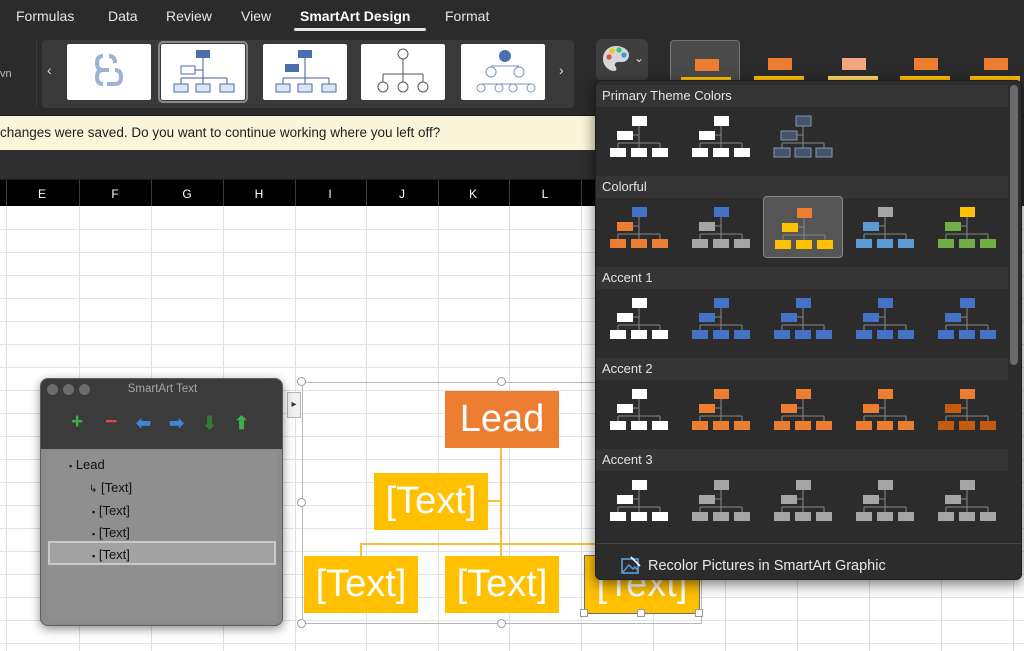  Describe the element at coordinates (77, 422) in the screenshot. I see `add-icon: +` at that location.